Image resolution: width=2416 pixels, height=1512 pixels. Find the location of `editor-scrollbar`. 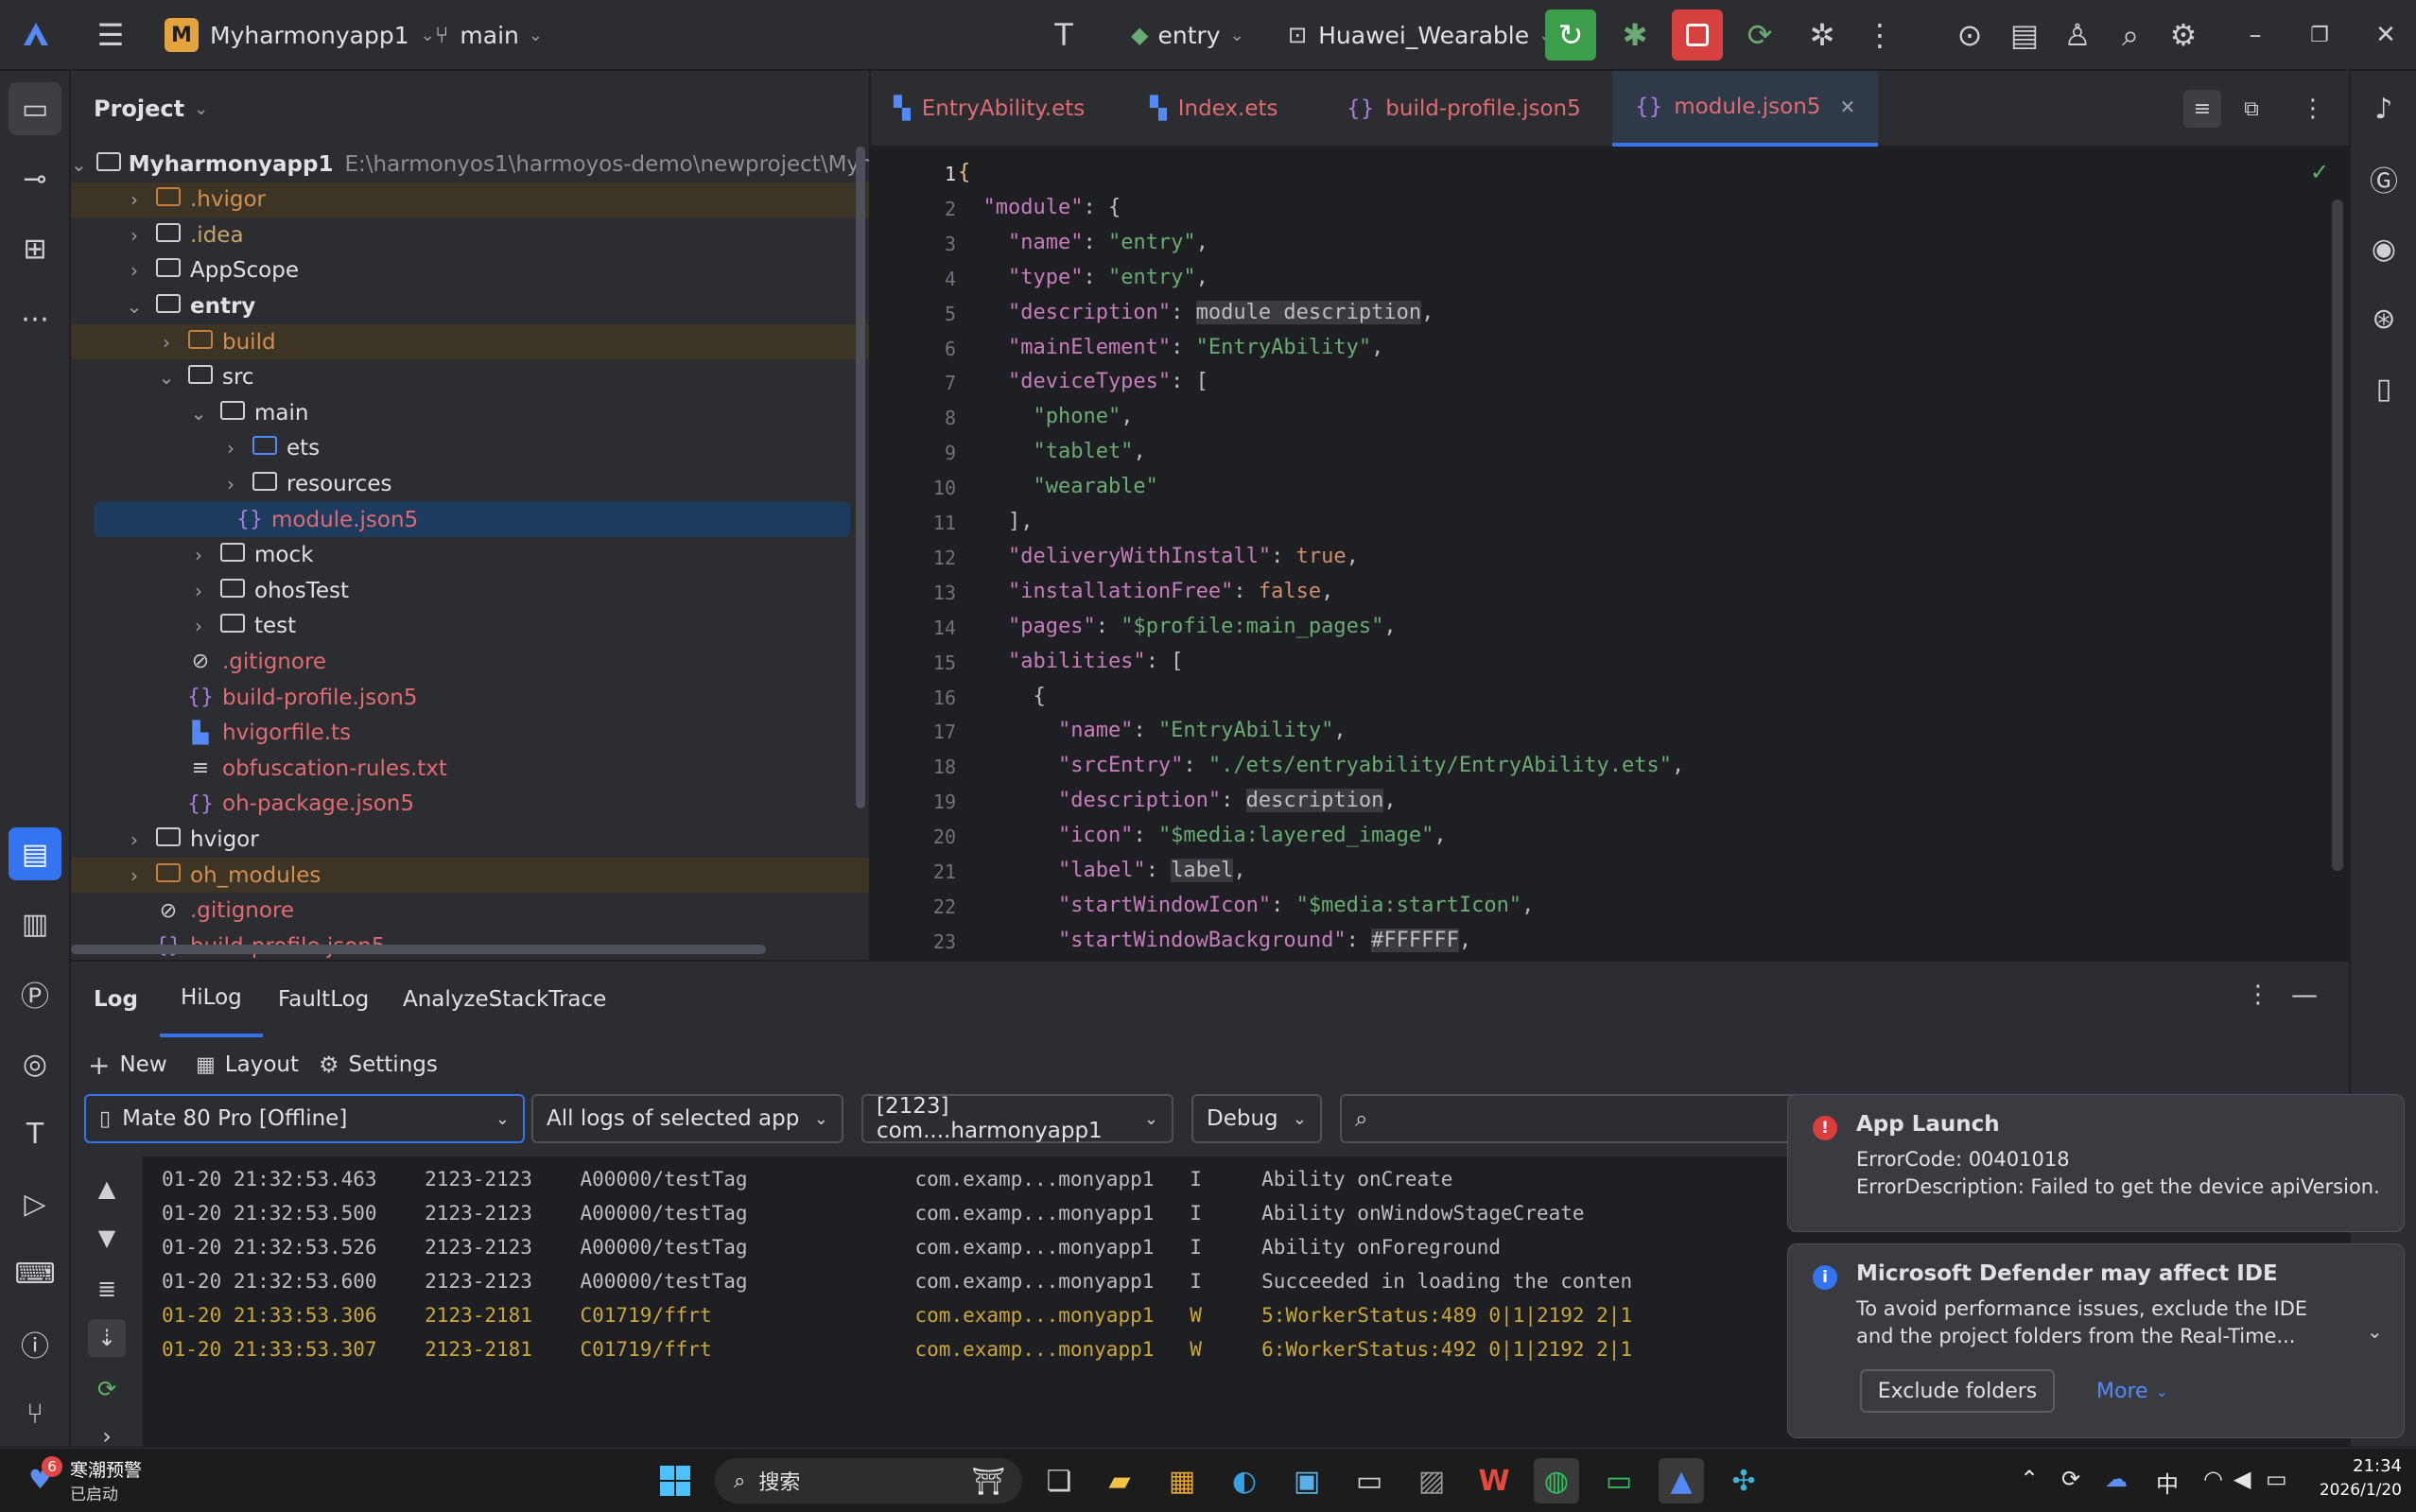

editor-scrollbar is located at coordinates (2337, 535).